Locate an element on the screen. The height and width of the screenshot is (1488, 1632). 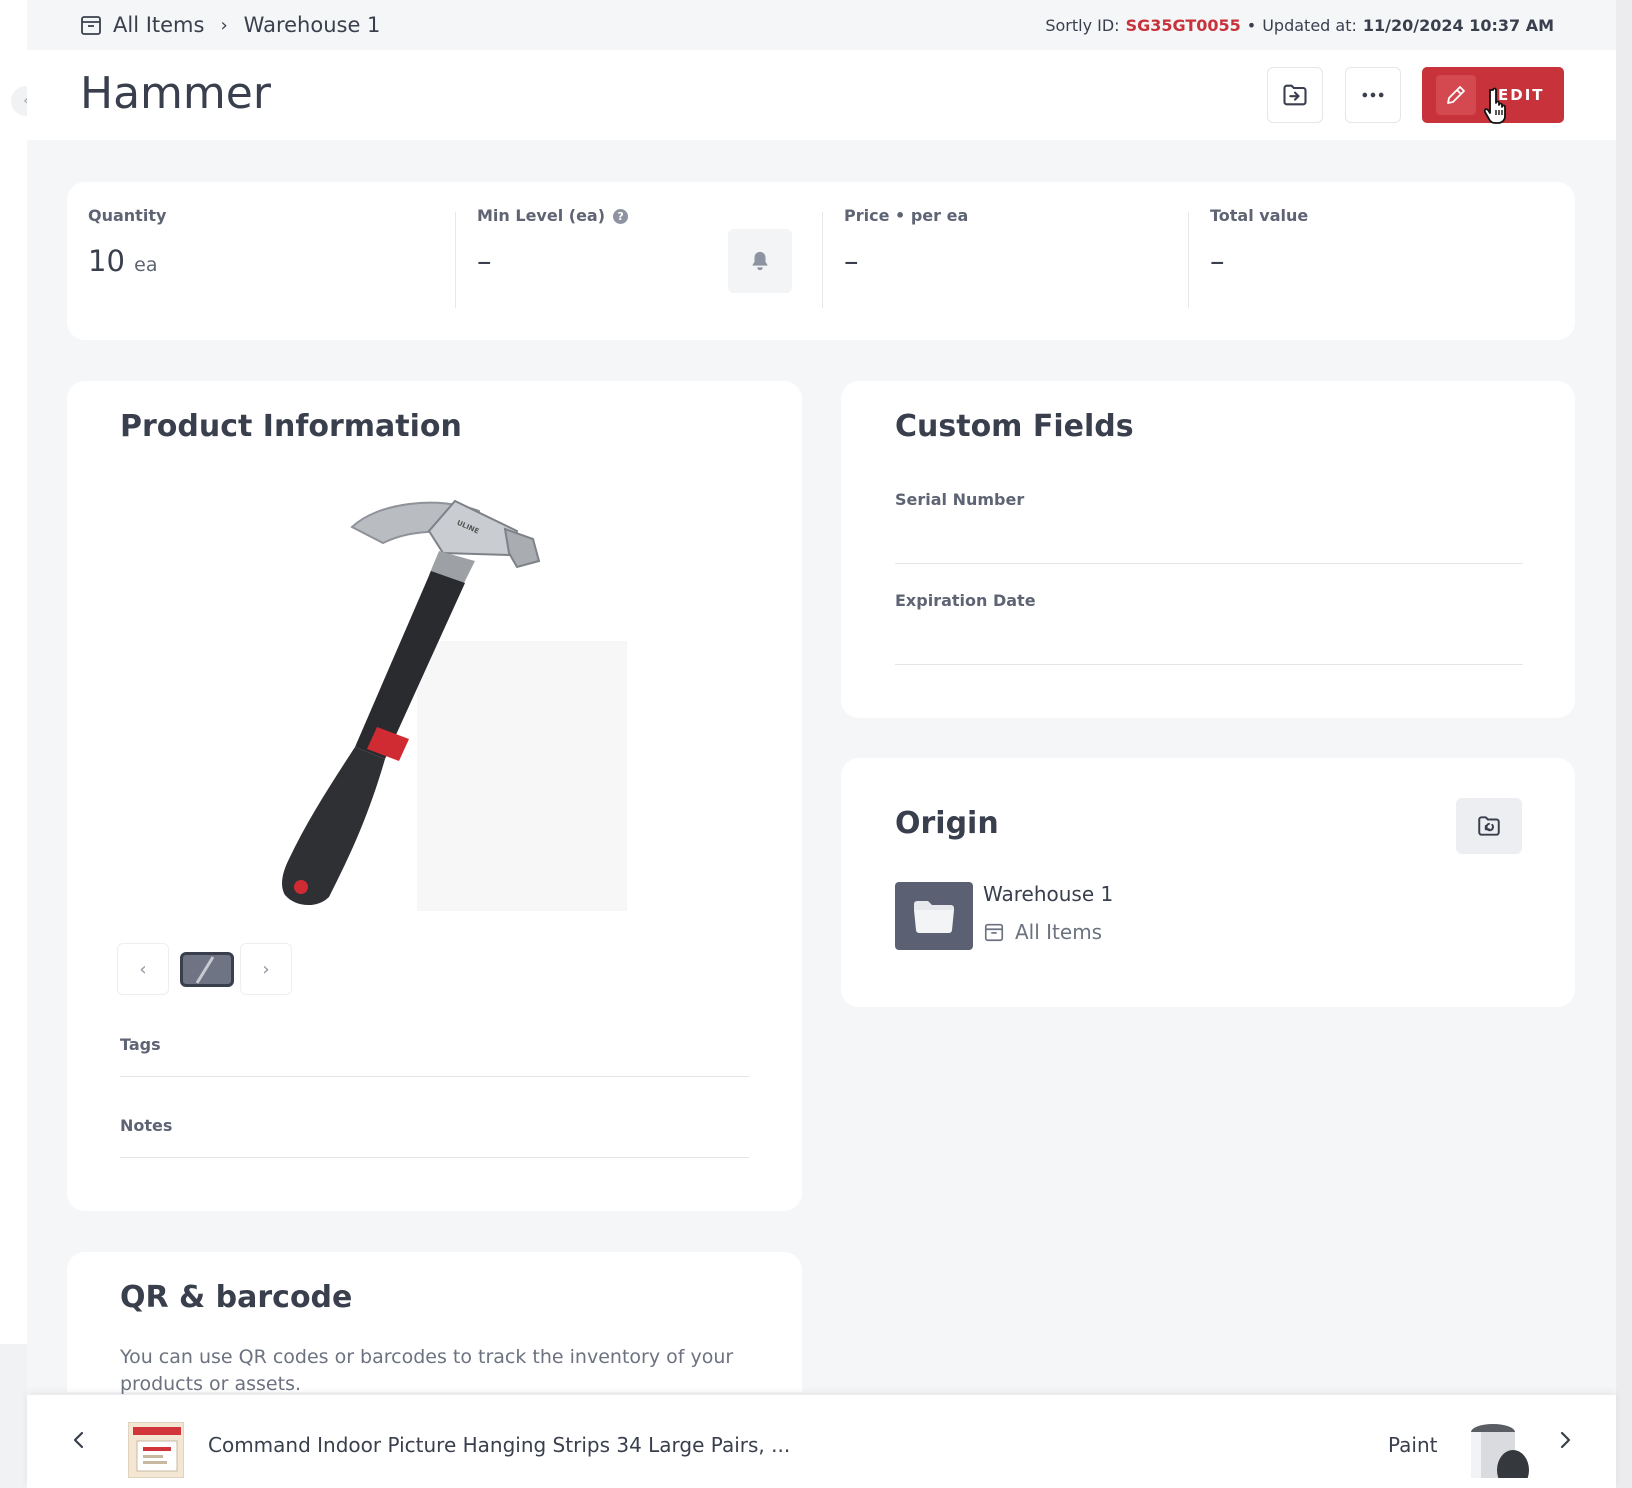
tags-label: Tags is located at coordinates (140, 1044).